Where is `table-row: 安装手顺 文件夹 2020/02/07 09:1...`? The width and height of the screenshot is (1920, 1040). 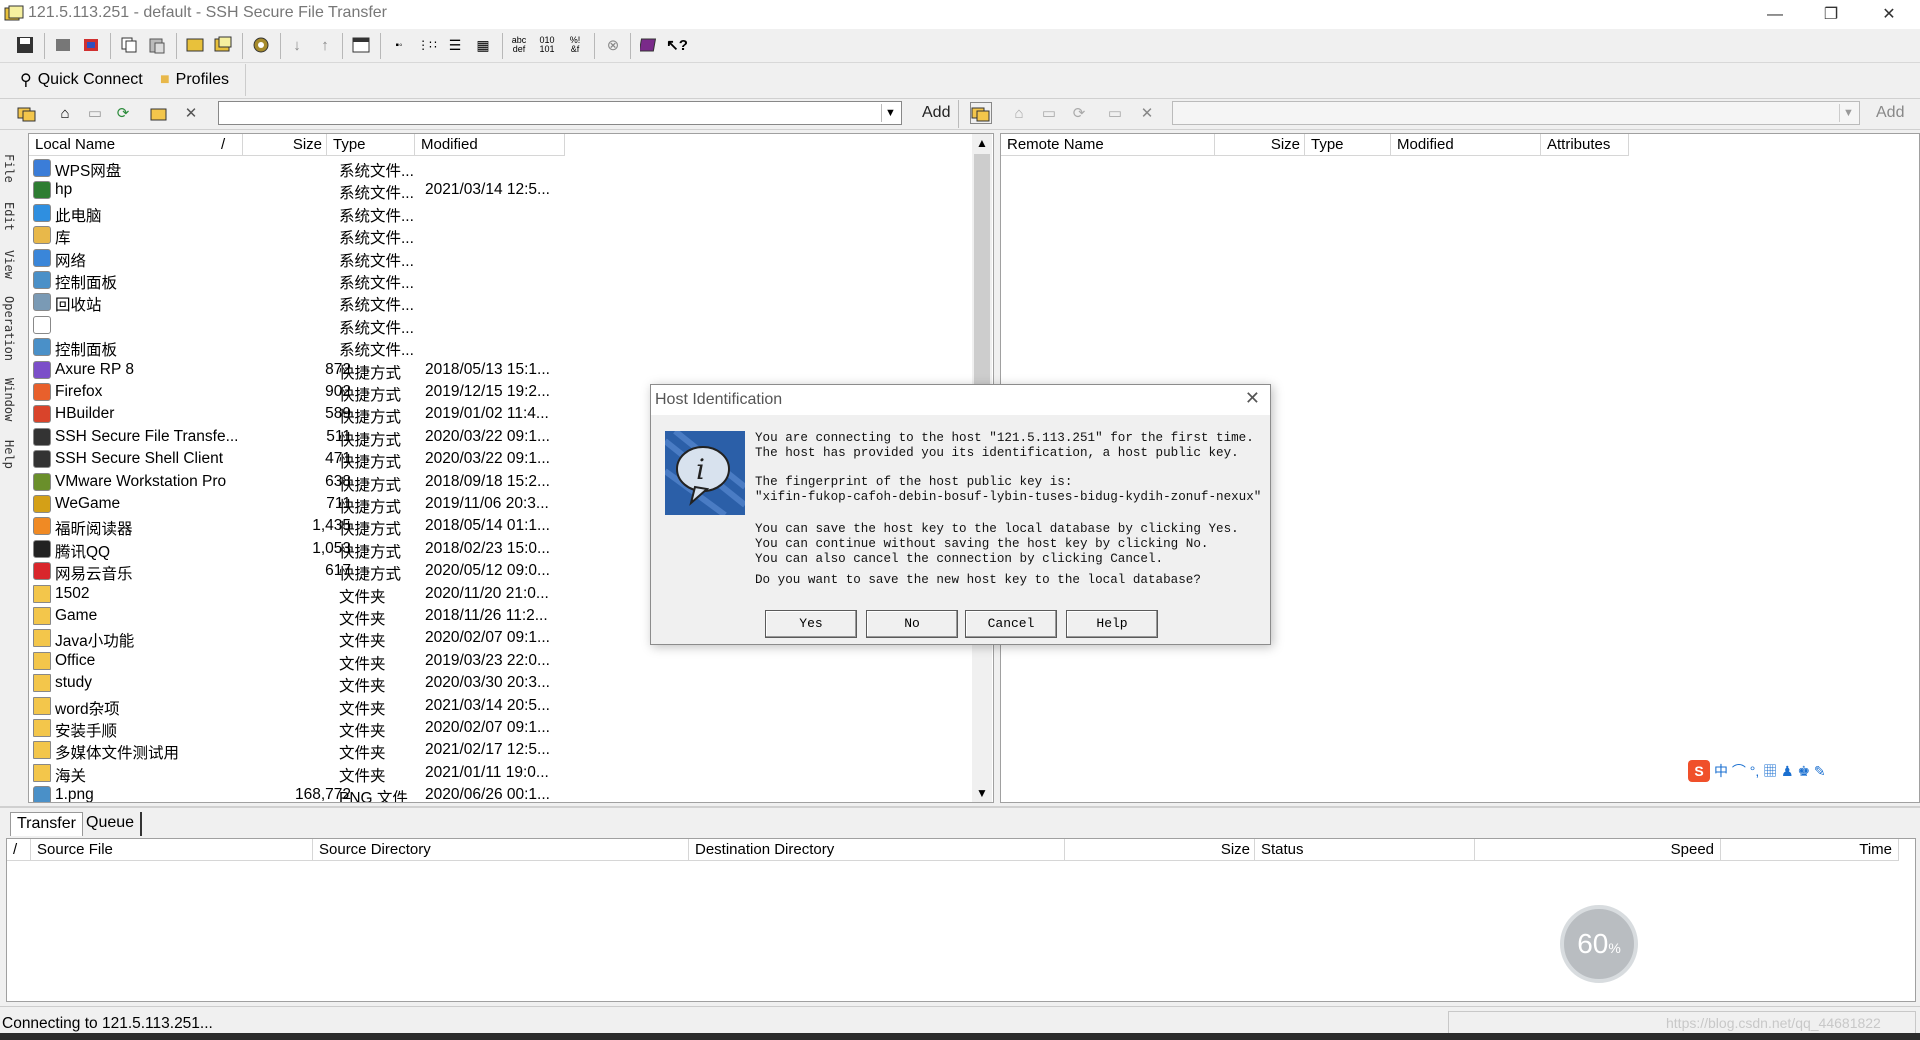 table-row: 安装手顺 文件夹 2020/02/07 09:1... is located at coordinates (502, 728).